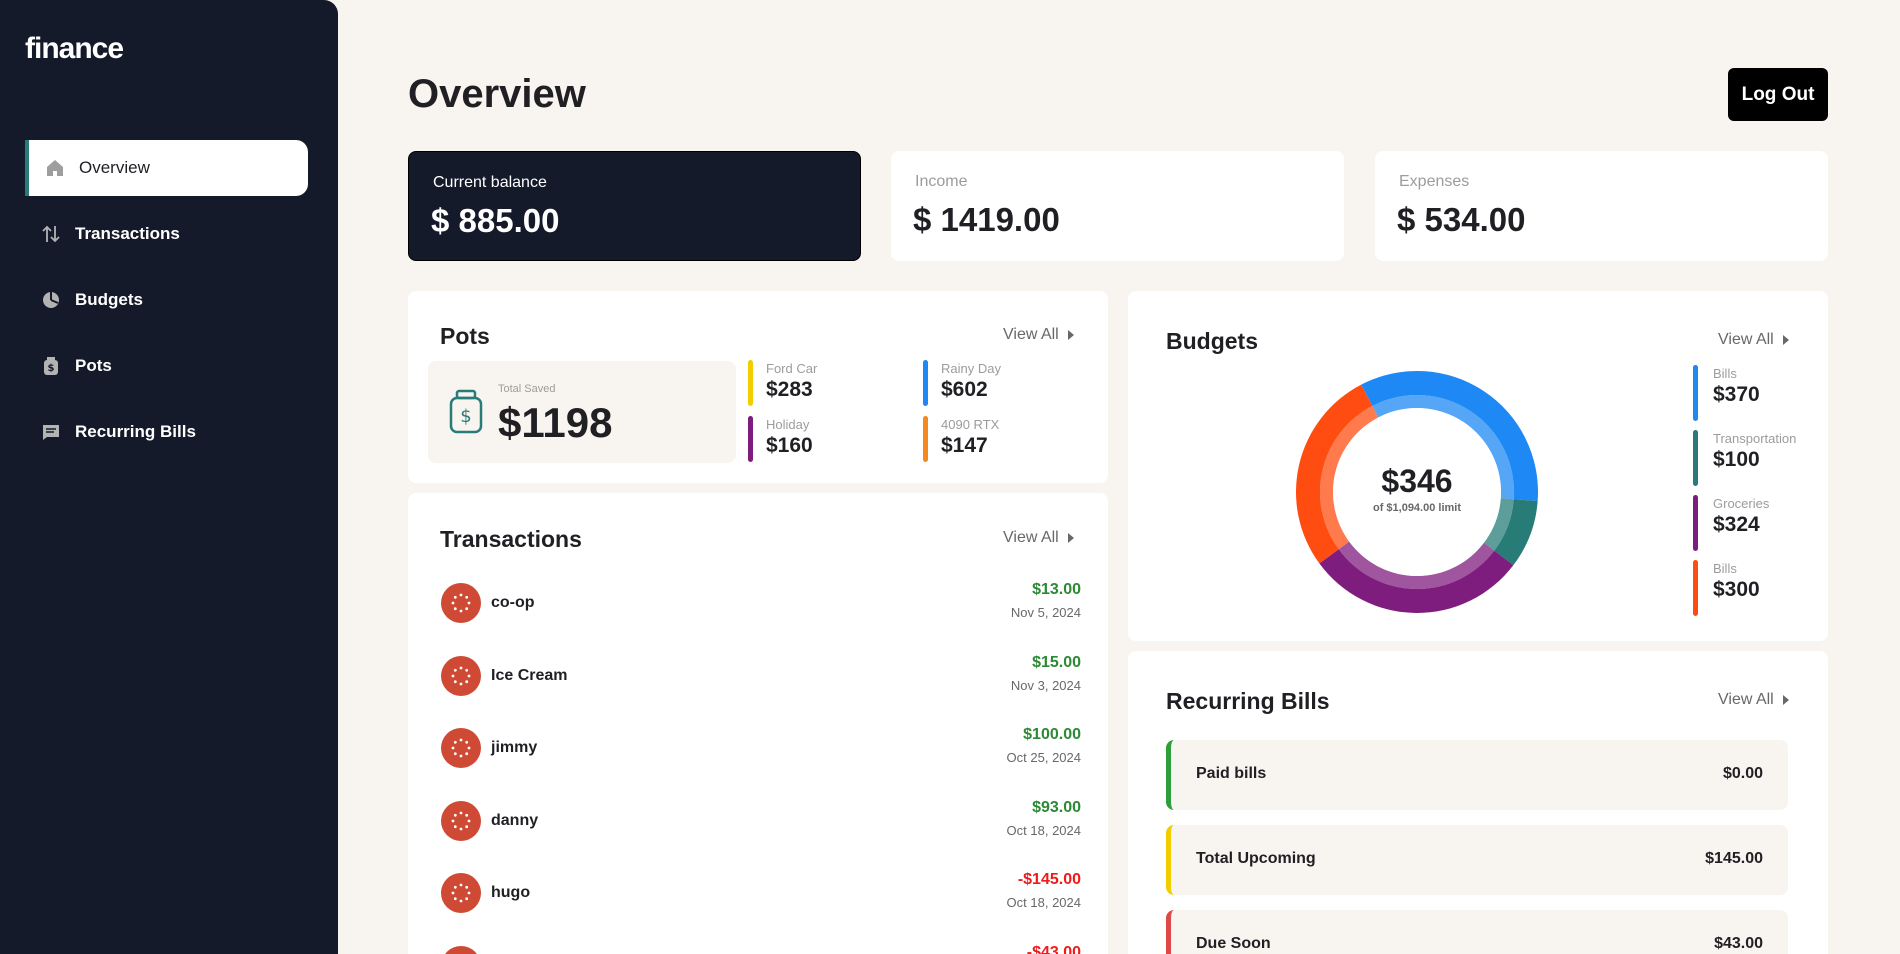 This screenshot has width=1900, height=954. What do you see at coordinates (135, 431) in the screenshot?
I see `sidebar-item-label: Recurring Bills` at bounding box center [135, 431].